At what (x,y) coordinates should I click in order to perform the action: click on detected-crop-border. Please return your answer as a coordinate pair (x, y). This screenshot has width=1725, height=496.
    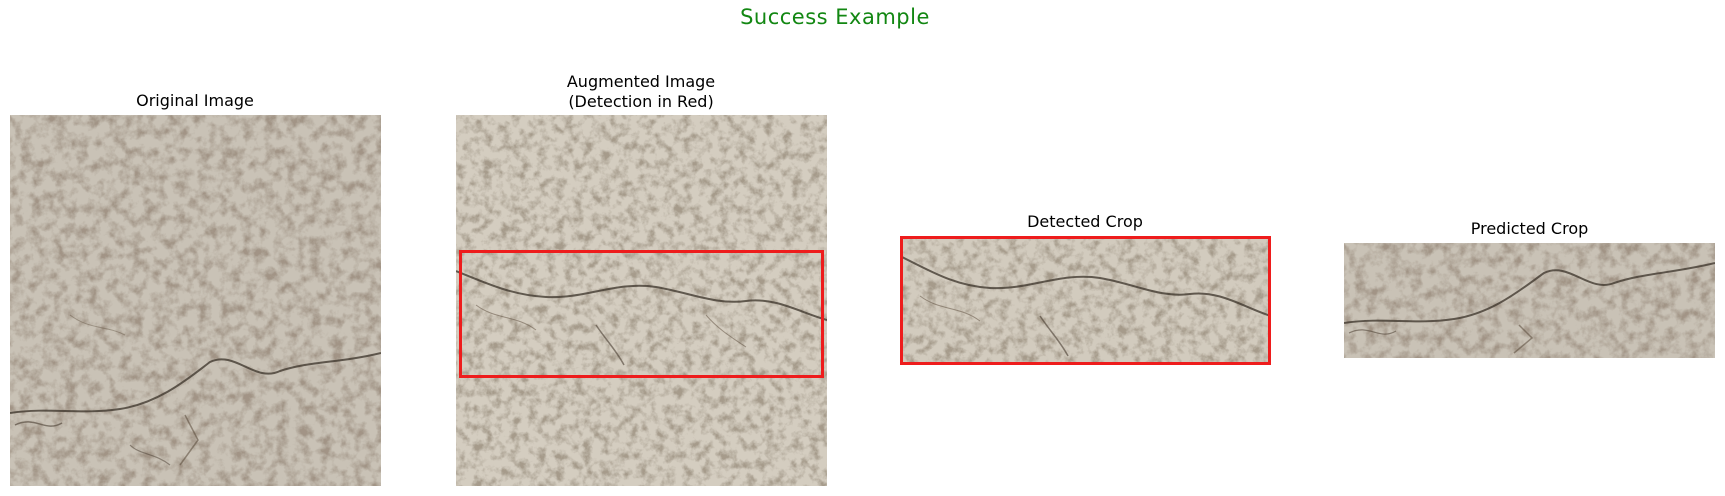
    Looking at the image, I should click on (1085, 300).